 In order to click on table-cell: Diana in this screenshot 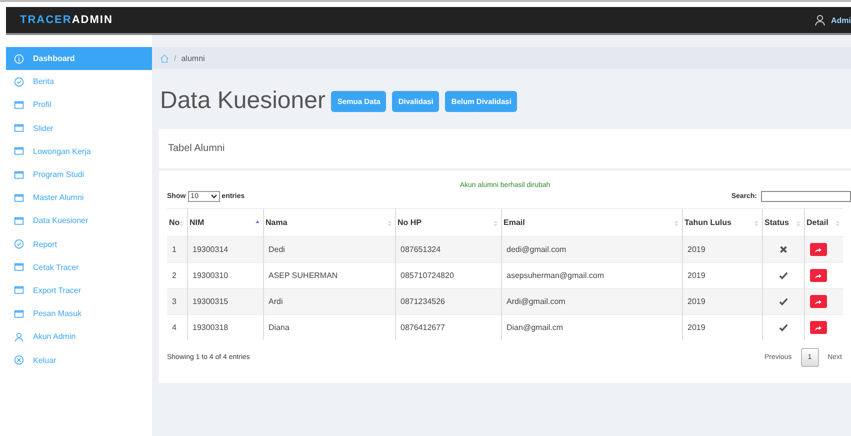, I will do `click(329, 327)`.